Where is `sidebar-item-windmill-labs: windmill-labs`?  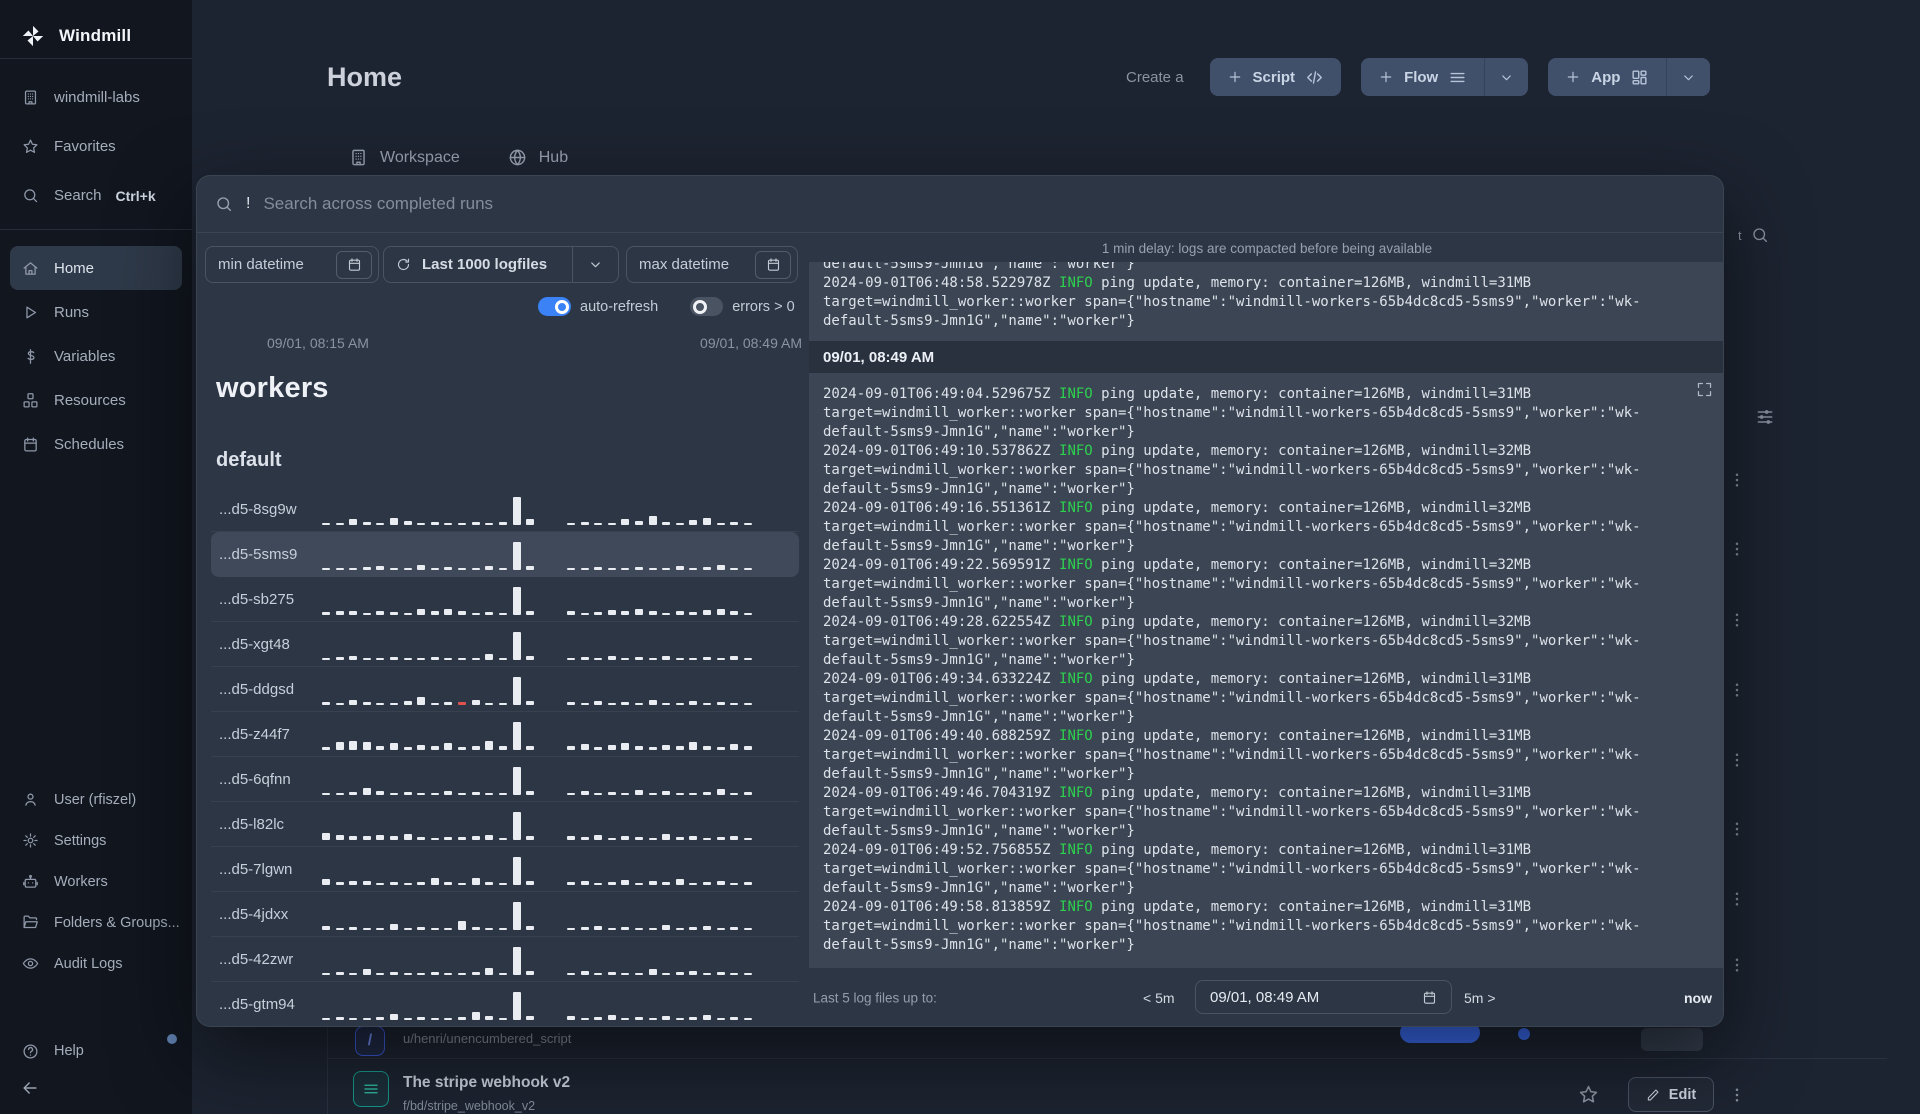 sidebar-item-windmill-labs: windmill-labs is located at coordinates (96, 97).